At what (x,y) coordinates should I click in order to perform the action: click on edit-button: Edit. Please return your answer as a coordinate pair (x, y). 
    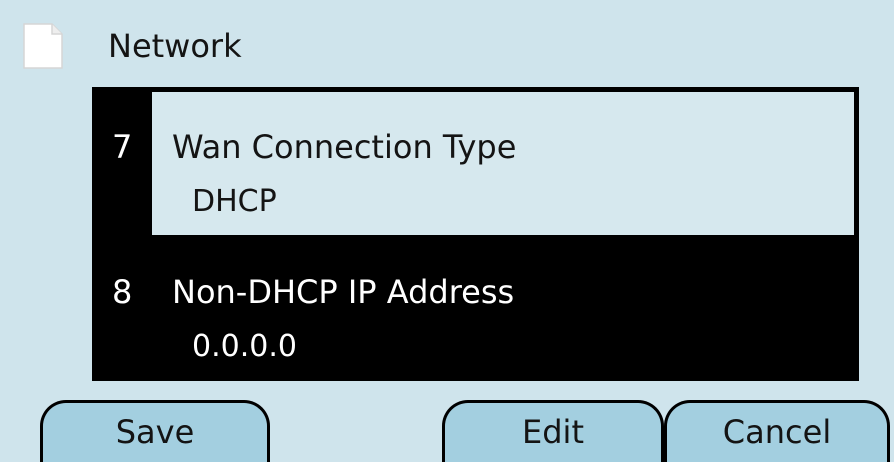
    Looking at the image, I should click on (553, 431).